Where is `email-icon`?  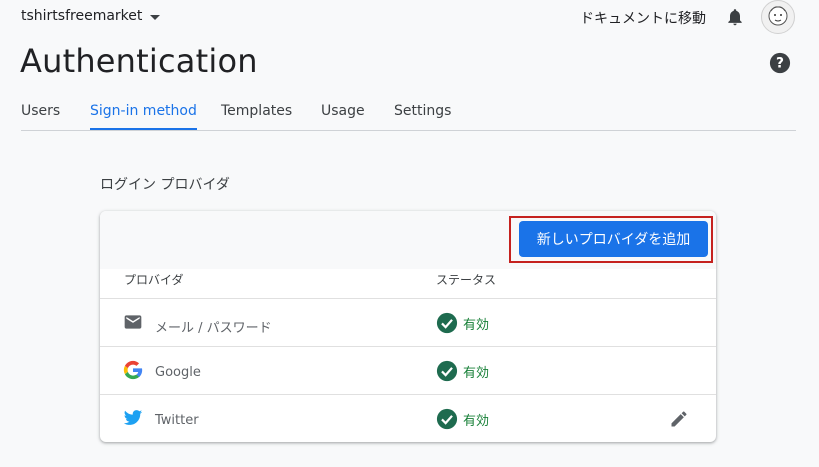 email-icon is located at coordinates (133, 322).